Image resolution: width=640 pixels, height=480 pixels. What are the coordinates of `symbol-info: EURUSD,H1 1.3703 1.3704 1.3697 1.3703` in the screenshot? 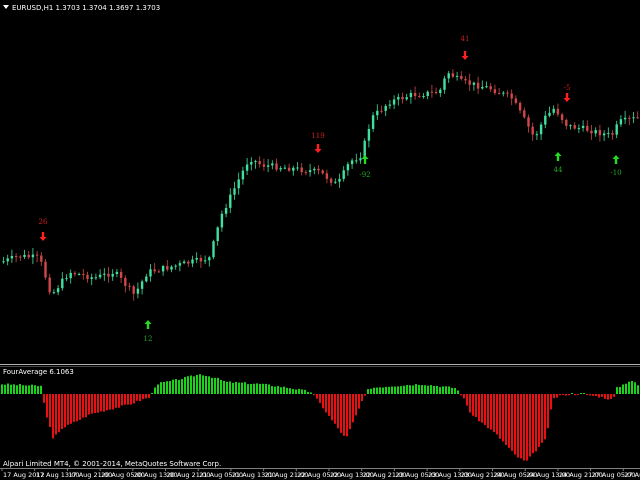 It's located at (86, 8).